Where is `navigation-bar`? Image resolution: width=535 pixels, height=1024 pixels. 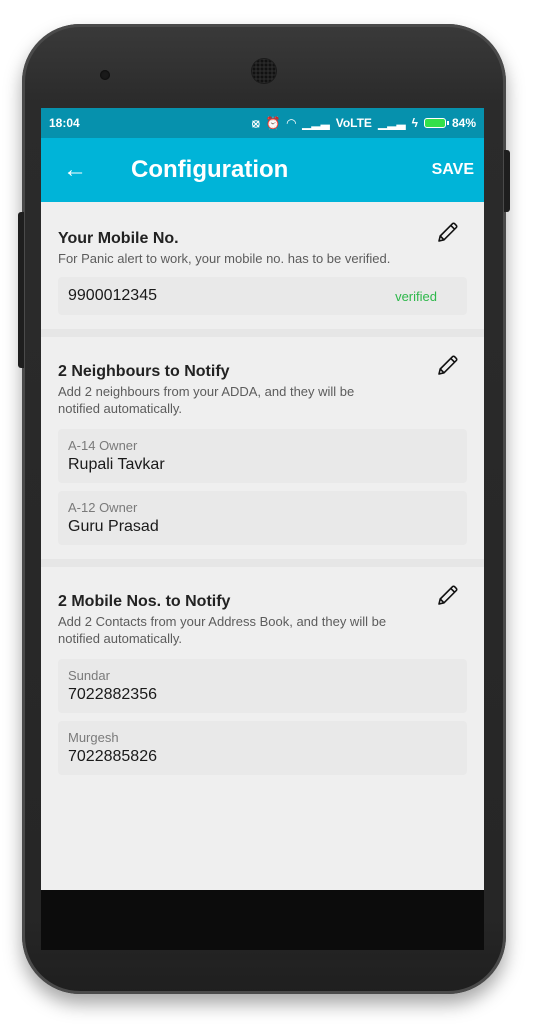 navigation-bar is located at coordinates (262, 920).